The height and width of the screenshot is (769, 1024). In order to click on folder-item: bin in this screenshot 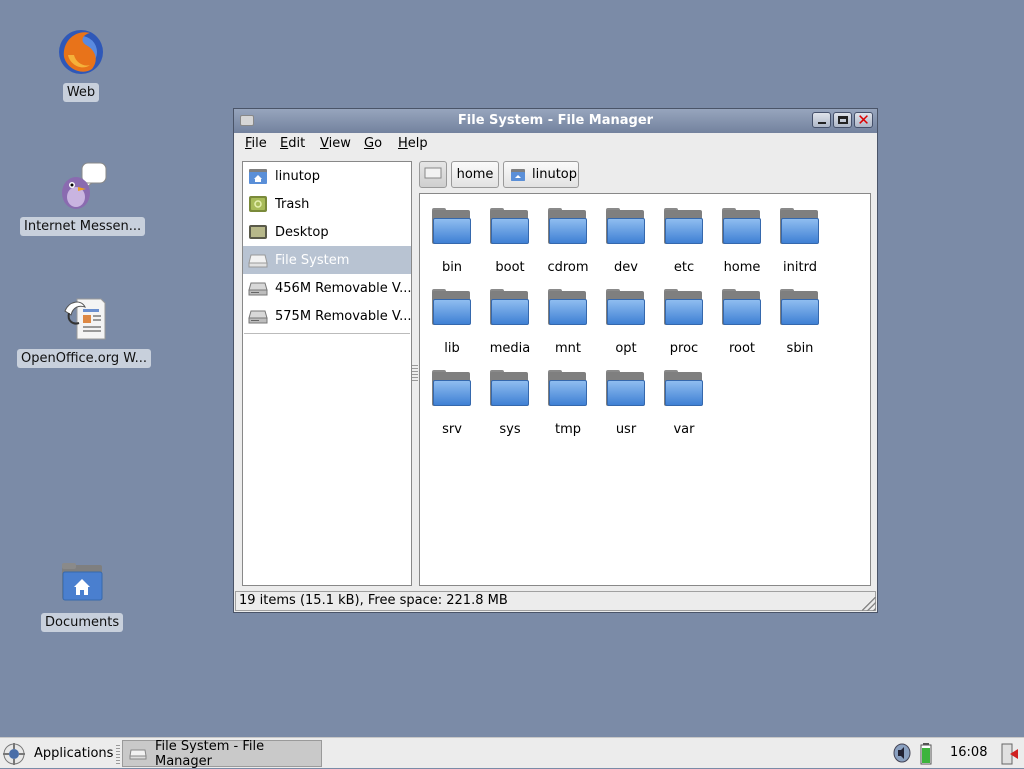, I will do `click(452, 241)`.